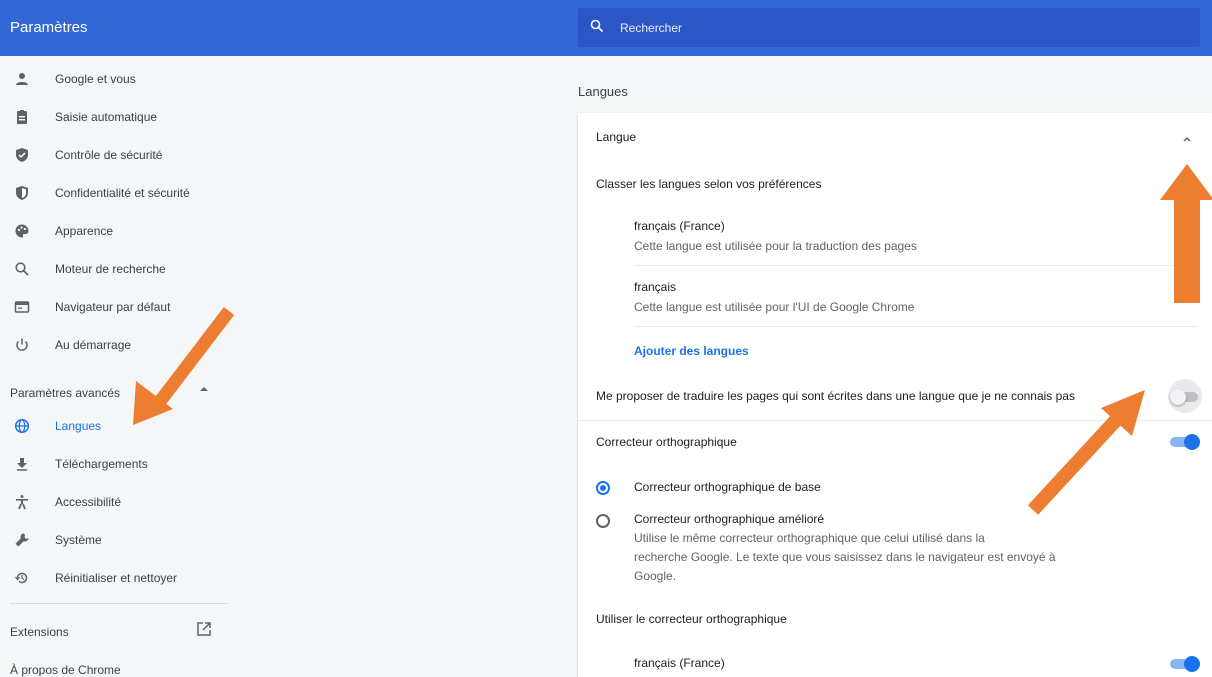 The height and width of the screenshot is (677, 1212). I want to click on annotation-arrow-collapse, so click(1186, 233).